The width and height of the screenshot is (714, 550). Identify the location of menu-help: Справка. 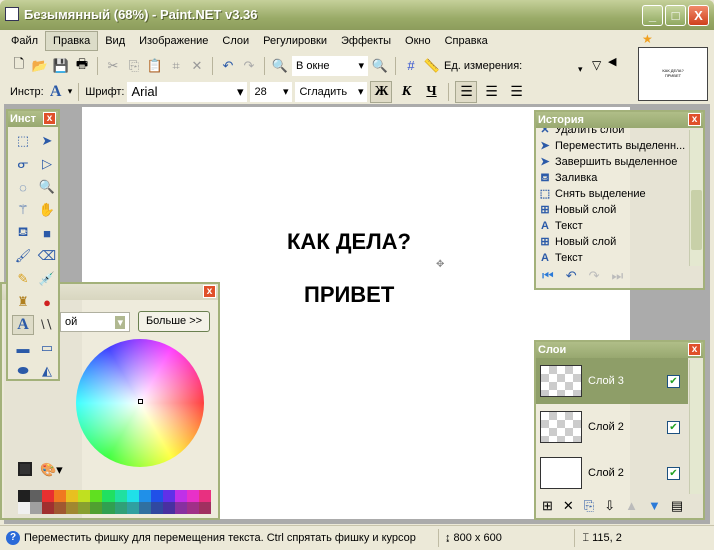
(466, 41).